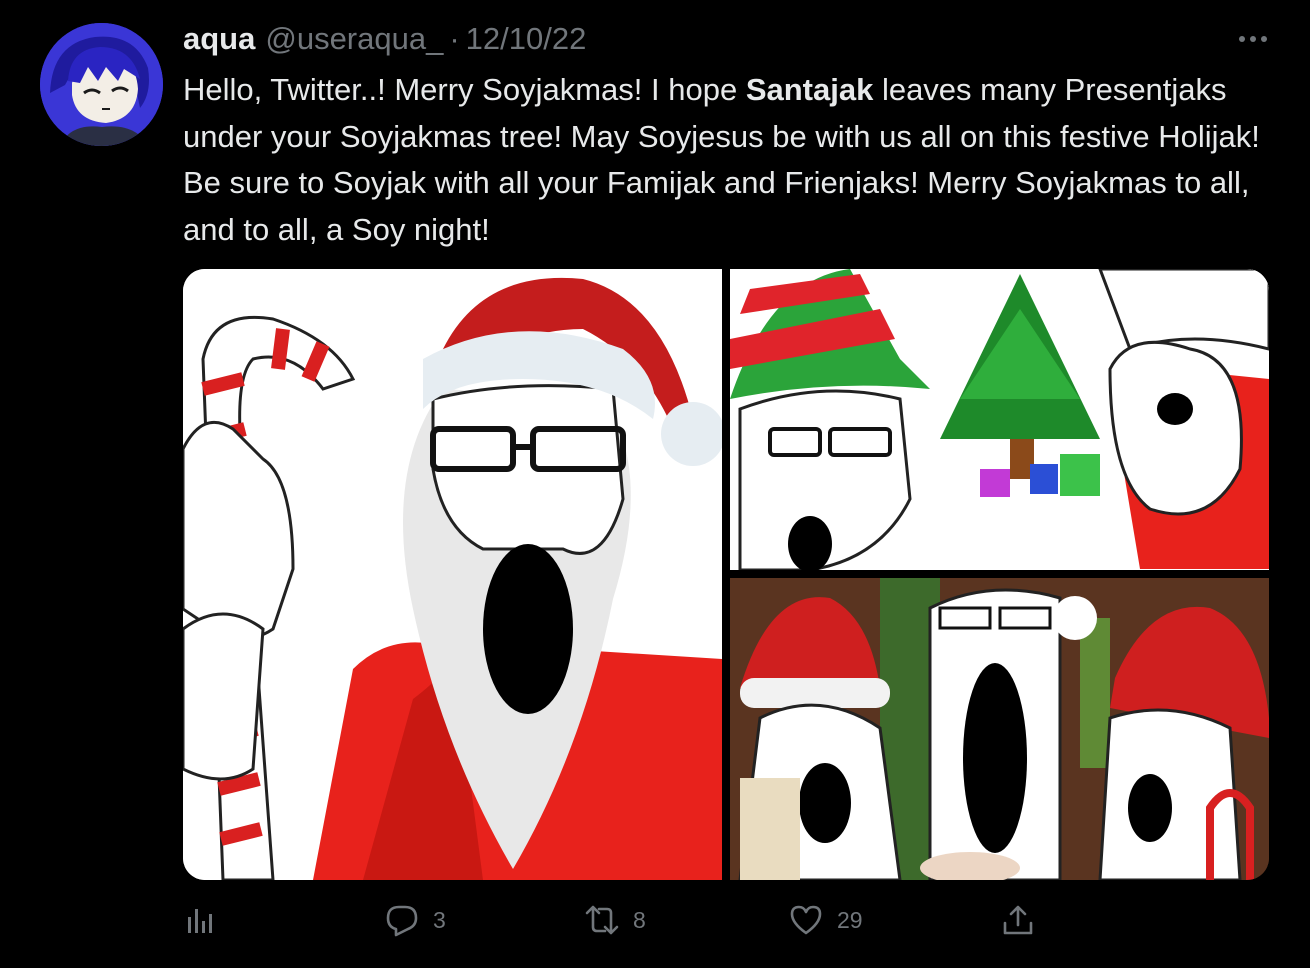 The image size is (1310, 968). I want to click on retweet-count: 8, so click(639, 919).